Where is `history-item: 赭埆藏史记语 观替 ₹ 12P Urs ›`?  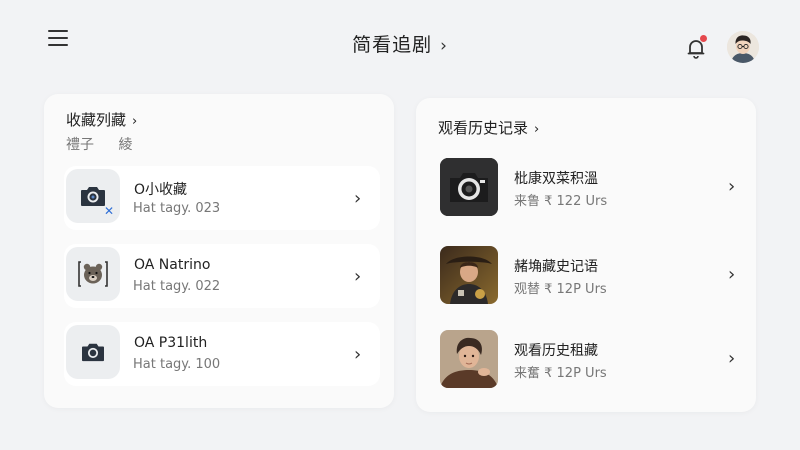 history-item: 赭埆藏史记语 观替 ₹ 12P Urs › is located at coordinates (592, 275).